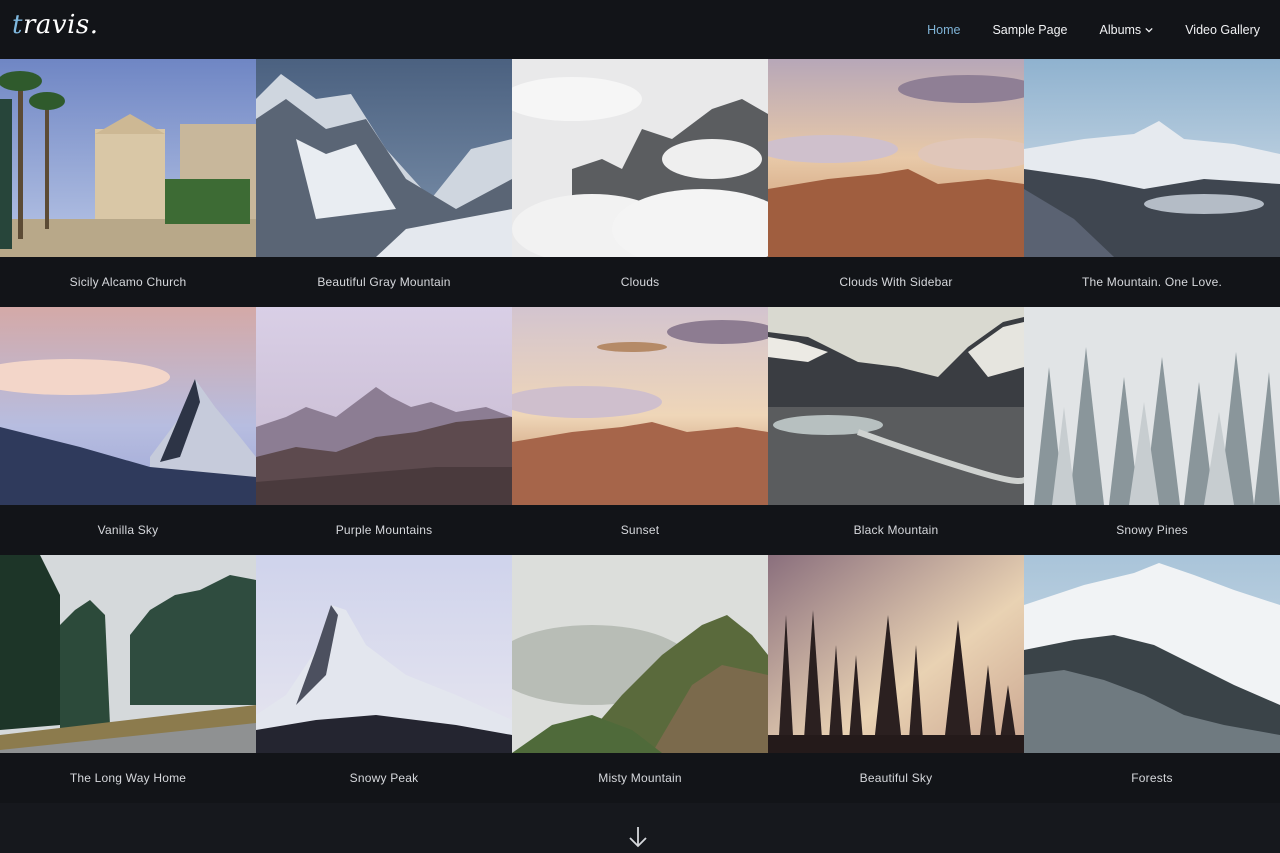  I want to click on album-tile: Misty Mountain, so click(640, 679).